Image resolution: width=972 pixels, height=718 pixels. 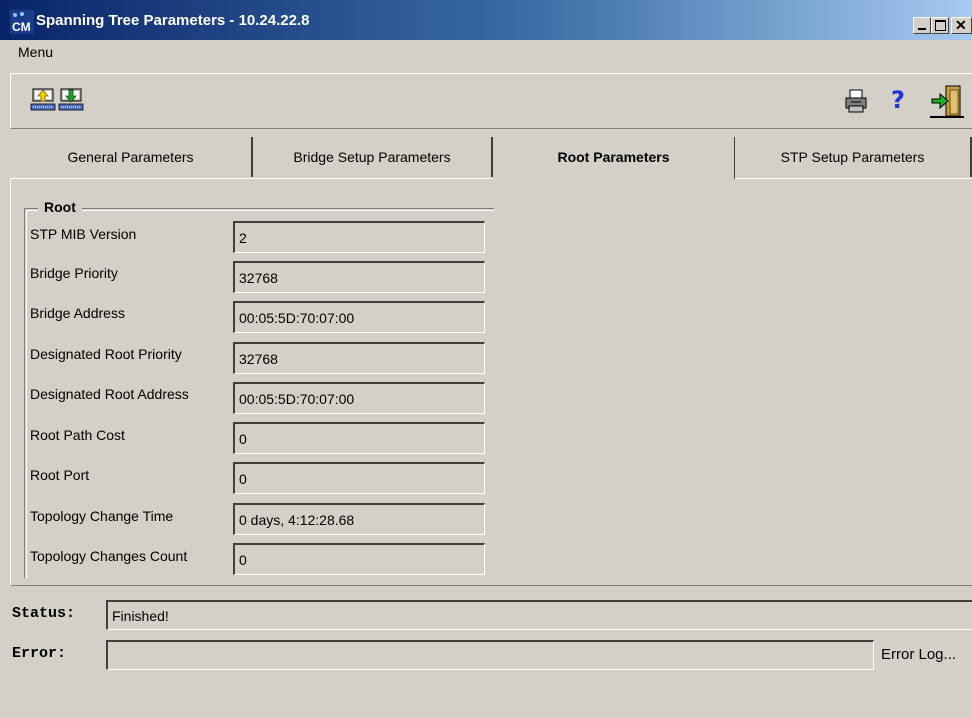 I want to click on status-label: Status:, so click(x=44, y=613).